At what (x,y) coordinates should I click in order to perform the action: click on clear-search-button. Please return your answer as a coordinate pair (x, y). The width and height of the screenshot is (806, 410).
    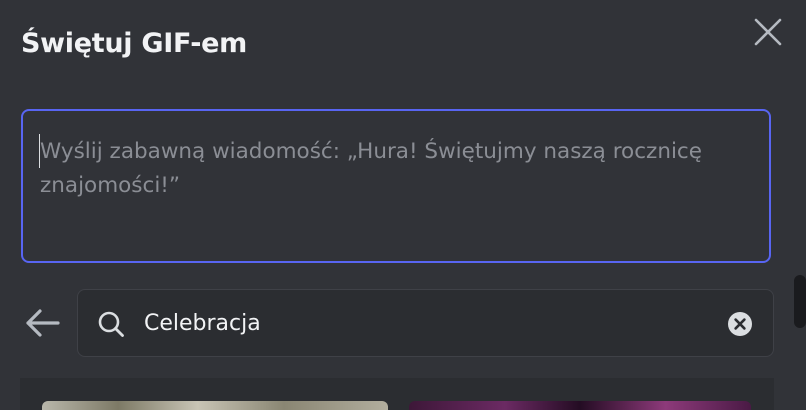
    Looking at the image, I should click on (740, 324).